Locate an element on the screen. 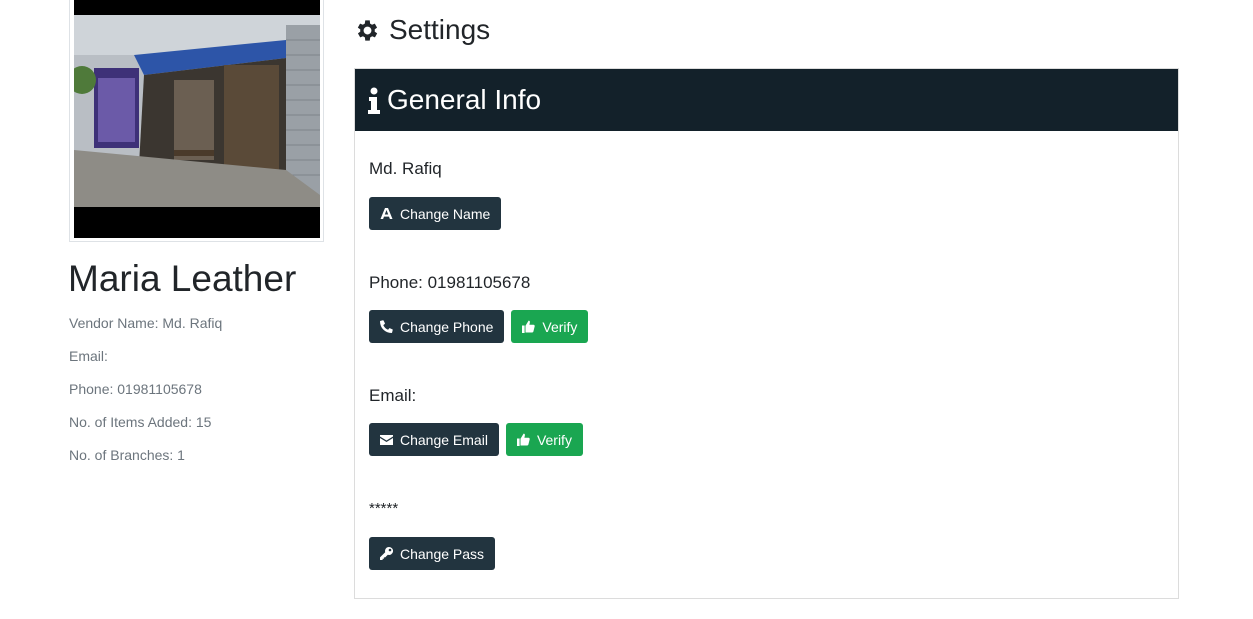  change-email-button: Change Email is located at coordinates (434, 439).